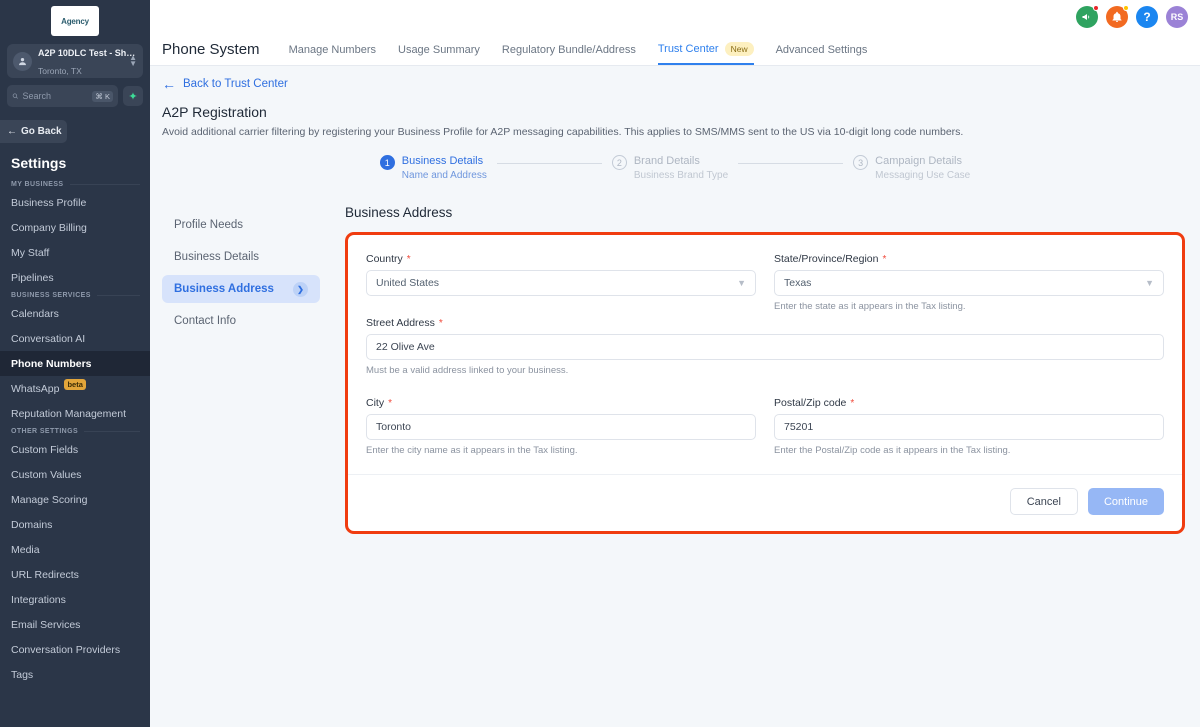 The width and height of the screenshot is (1200, 727). What do you see at coordinates (49, 499) in the screenshot?
I see `sidebar-item-label: Manage Scoring` at bounding box center [49, 499].